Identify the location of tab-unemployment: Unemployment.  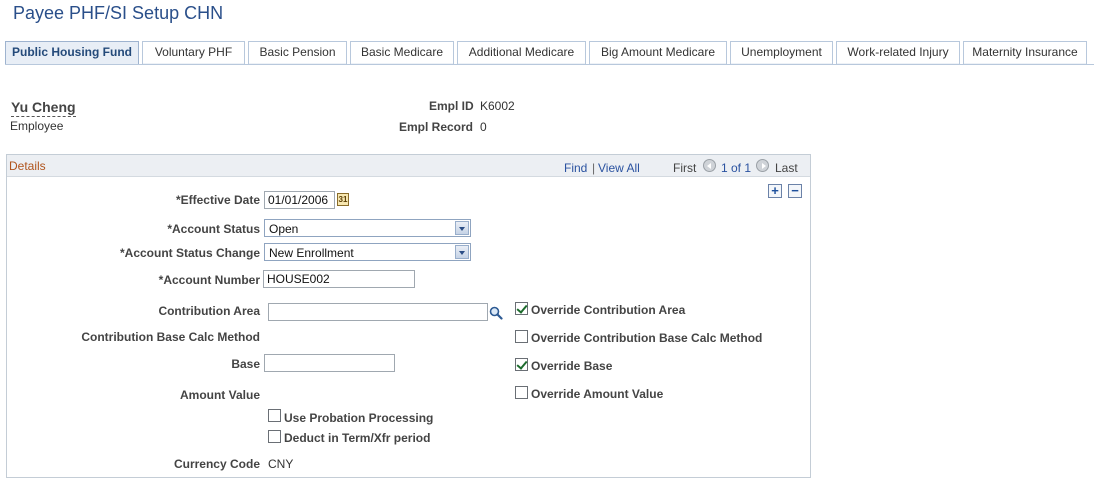
(781, 52).